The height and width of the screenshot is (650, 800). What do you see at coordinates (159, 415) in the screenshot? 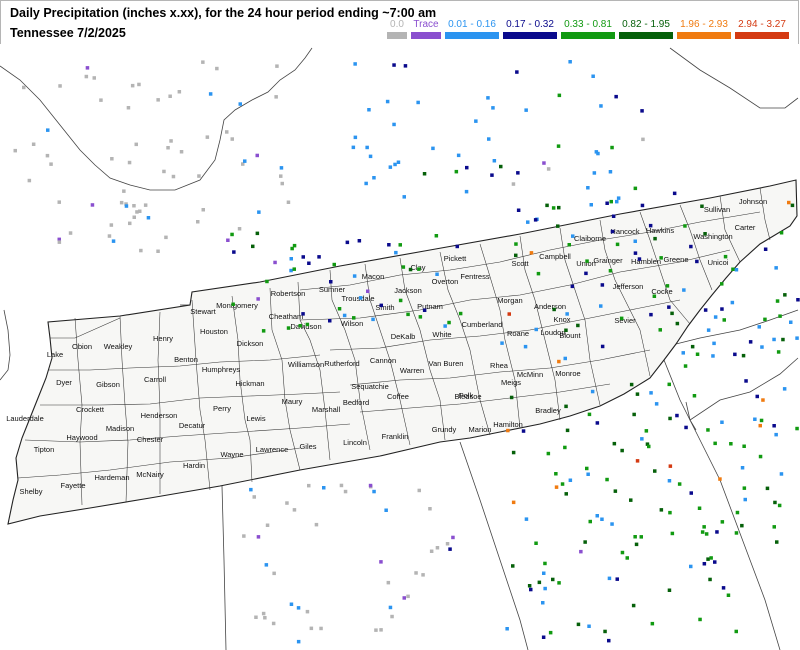
I see `county-label: Henderson` at bounding box center [159, 415].